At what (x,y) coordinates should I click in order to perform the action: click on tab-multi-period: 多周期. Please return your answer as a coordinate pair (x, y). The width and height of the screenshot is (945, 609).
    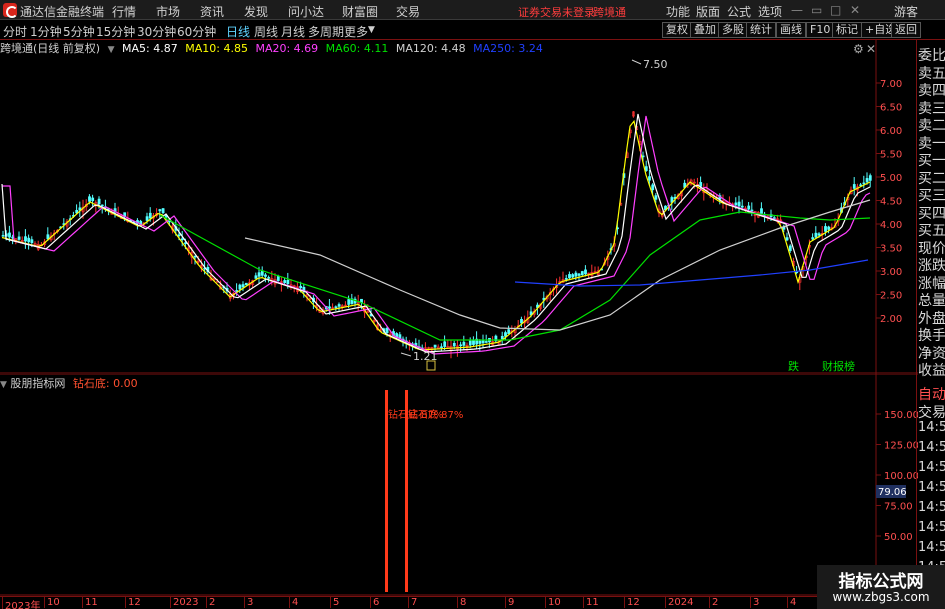
    Looking at the image, I should click on (326, 31).